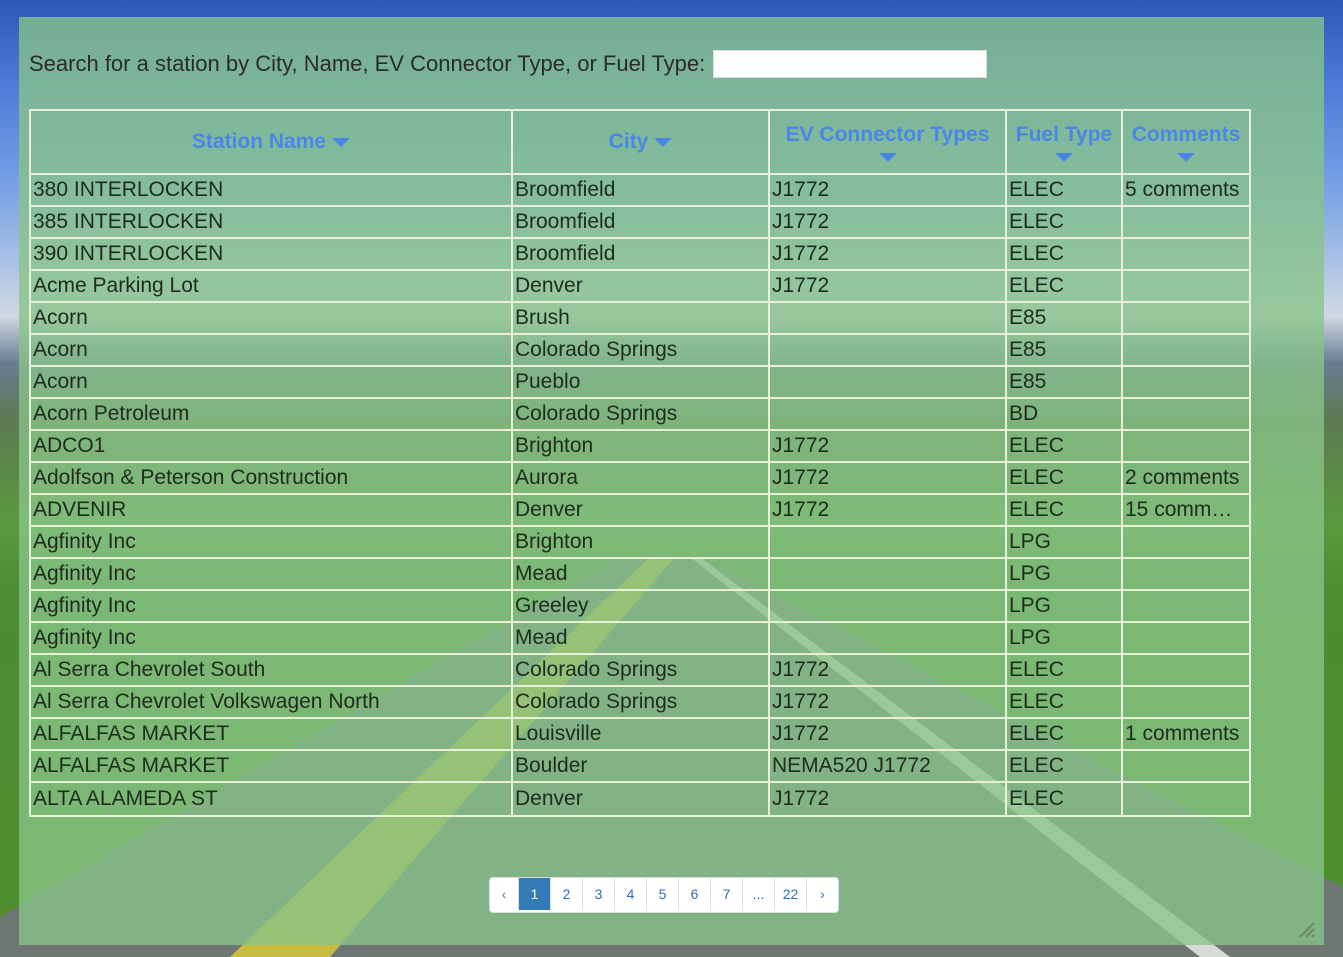  I want to click on page-button-2: 2, so click(566, 894).